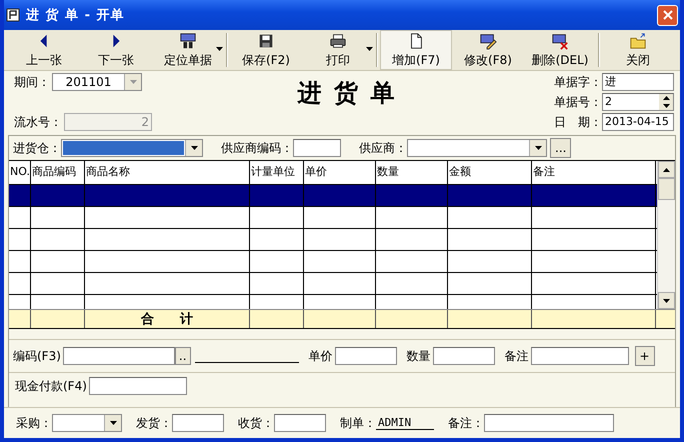 The image size is (684, 442). I want to click on period-label: 期间：, so click(32, 82).